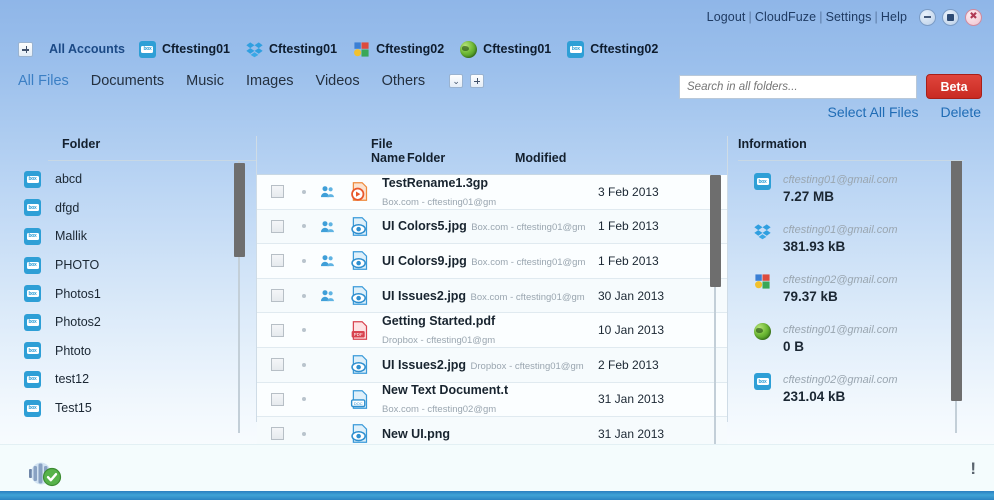 This screenshot has width=994, height=500. What do you see at coordinates (492, 154) in the screenshot?
I see `file-list-header: File Name Folder Modified` at bounding box center [492, 154].